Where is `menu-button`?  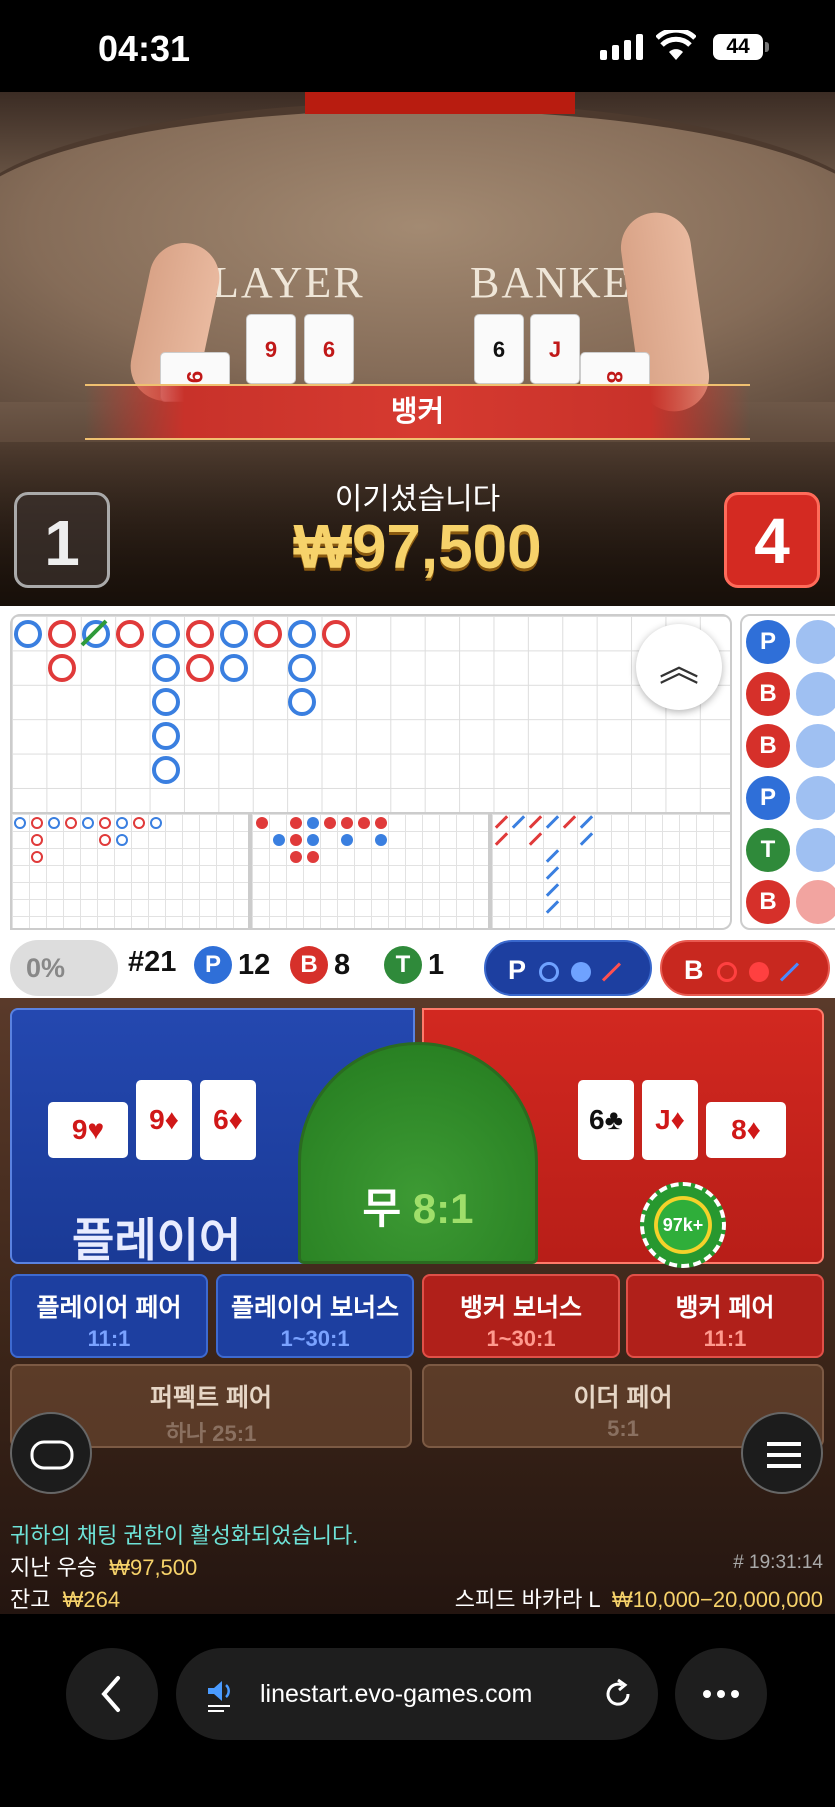 menu-button is located at coordinates (782, 1453).